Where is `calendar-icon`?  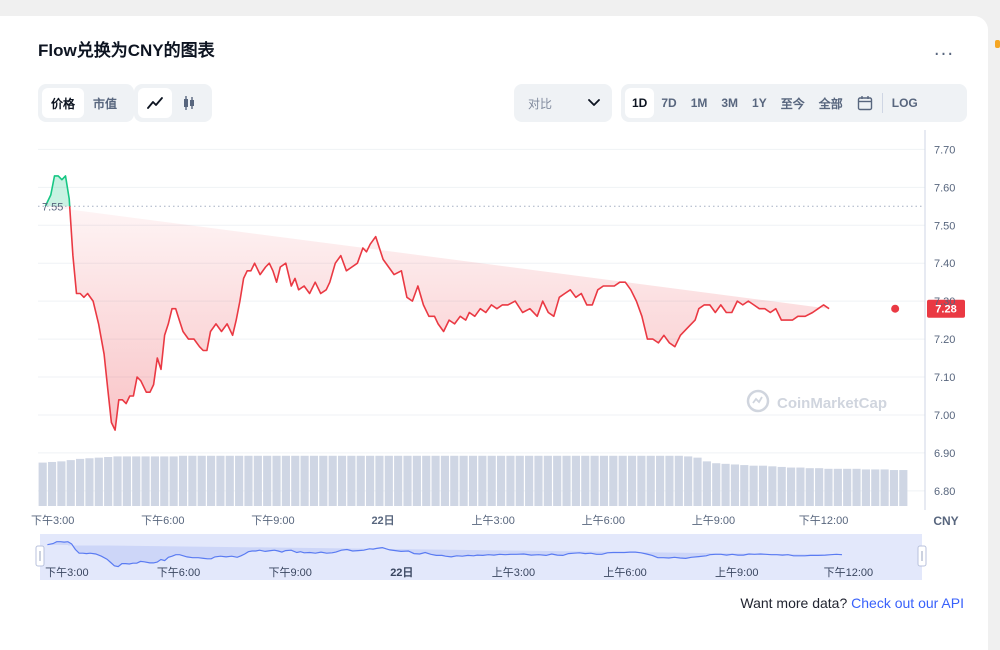 calendar-icon is located at coordinates (864, 103).